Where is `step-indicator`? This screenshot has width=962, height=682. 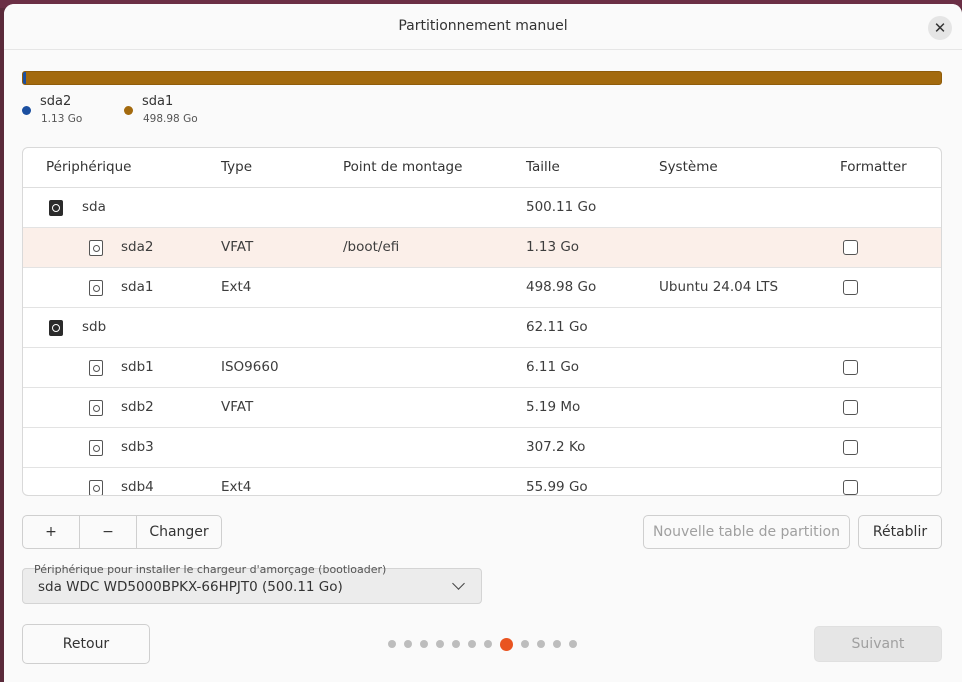
step-indicator is located at coordinates (486, 644).